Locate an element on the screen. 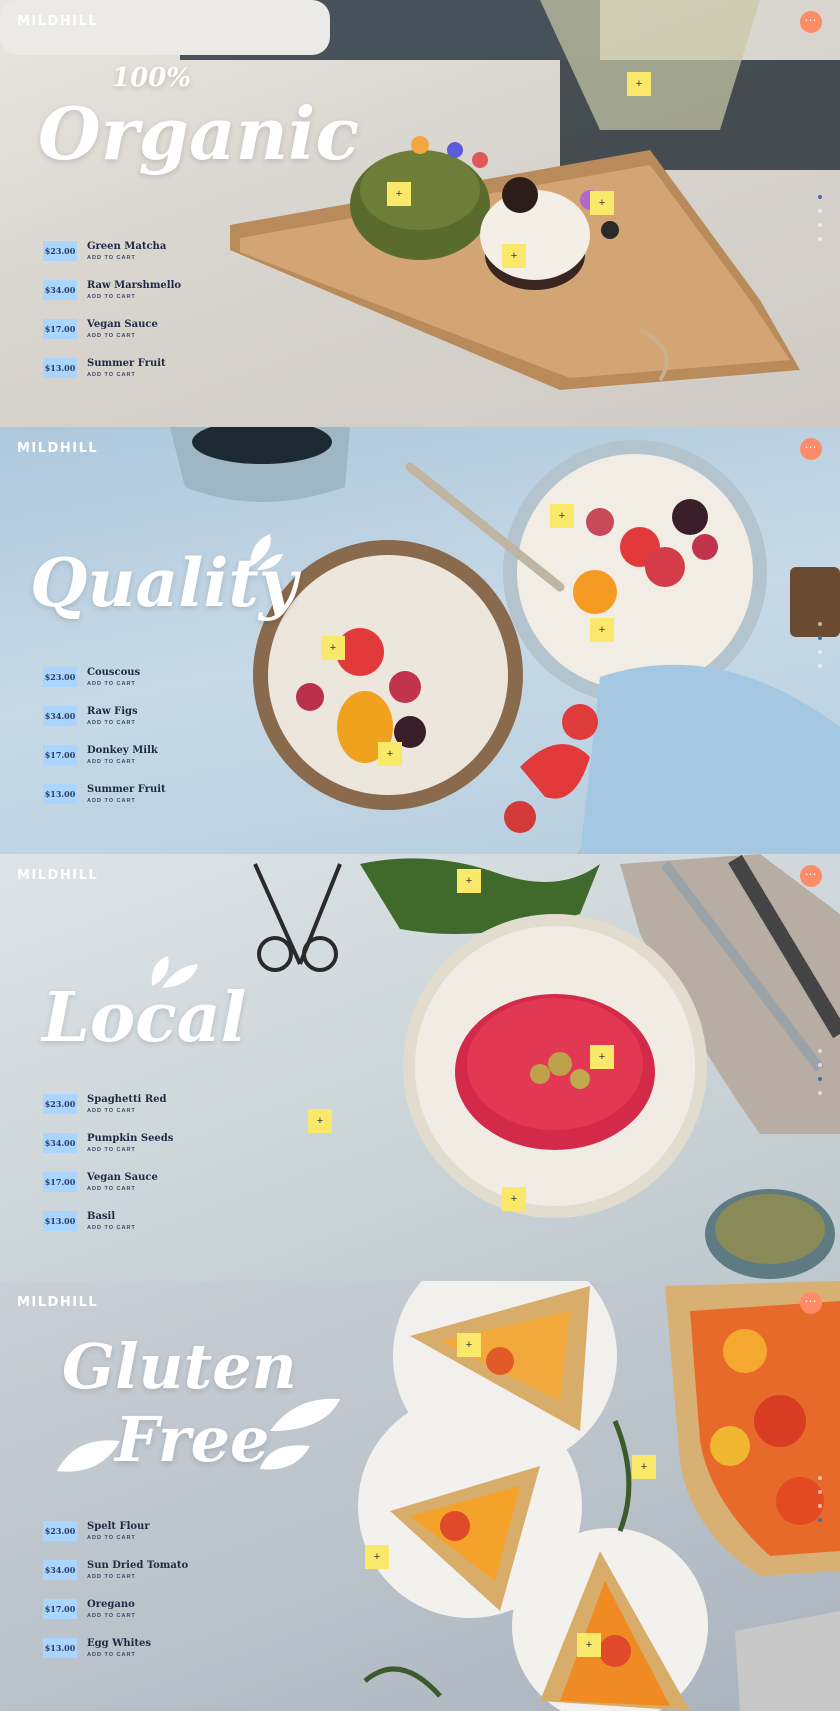 This screenshot has height=1711, width=840. product-item: $17.00 Oregano ADD TO CART is located at coordinates (115, 1608).